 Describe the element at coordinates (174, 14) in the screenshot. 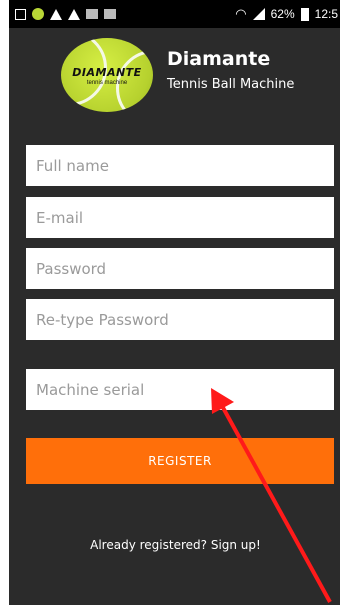

I see `status-bar: ◠ 62% 12:5` at that location.